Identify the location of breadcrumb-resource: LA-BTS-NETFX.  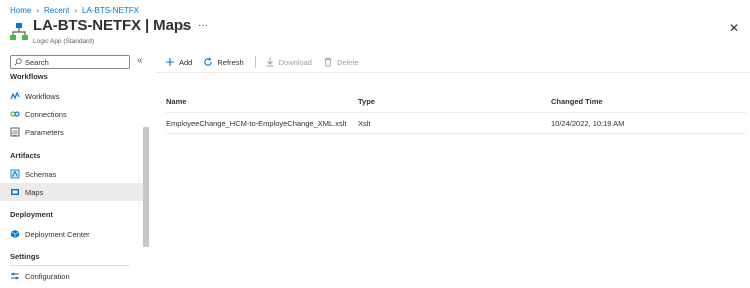
(110, 10).